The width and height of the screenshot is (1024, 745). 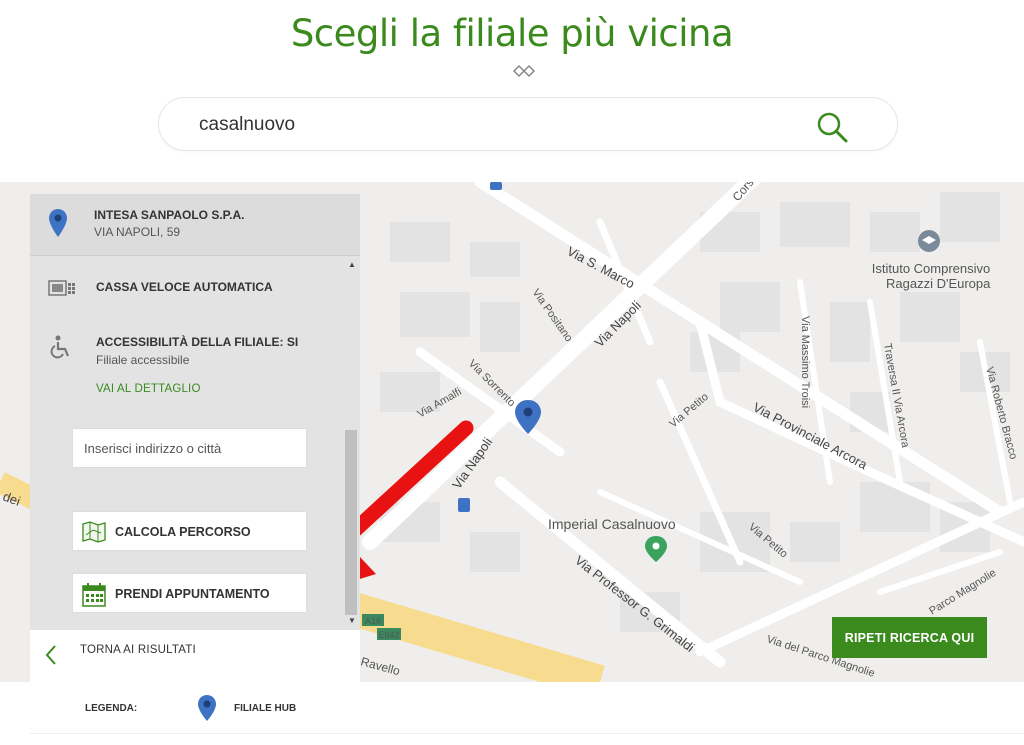 I want to click on scroll-up-icon: ▲, so click(x=352, y=264).